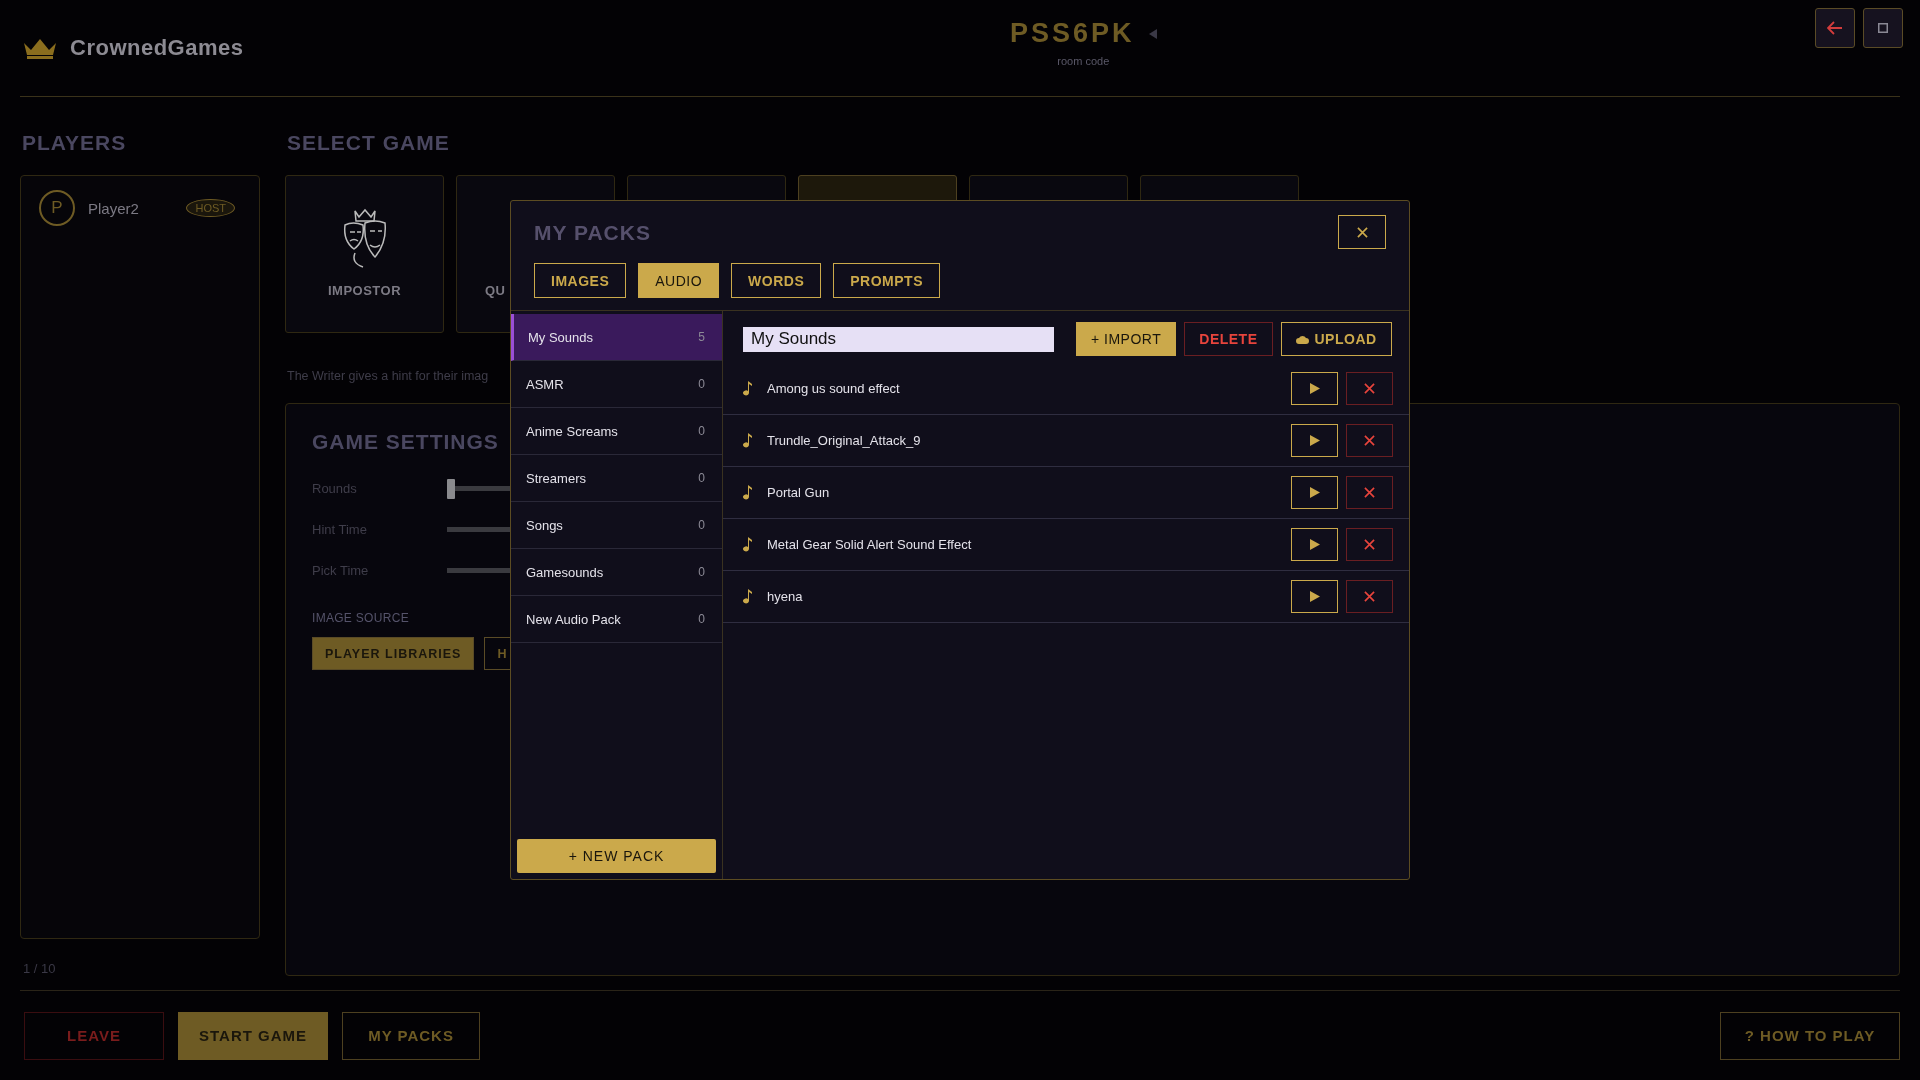  Describe the element at coordinates (785, 596) in the screenshot. I see `sound-name: hyena` at that location.